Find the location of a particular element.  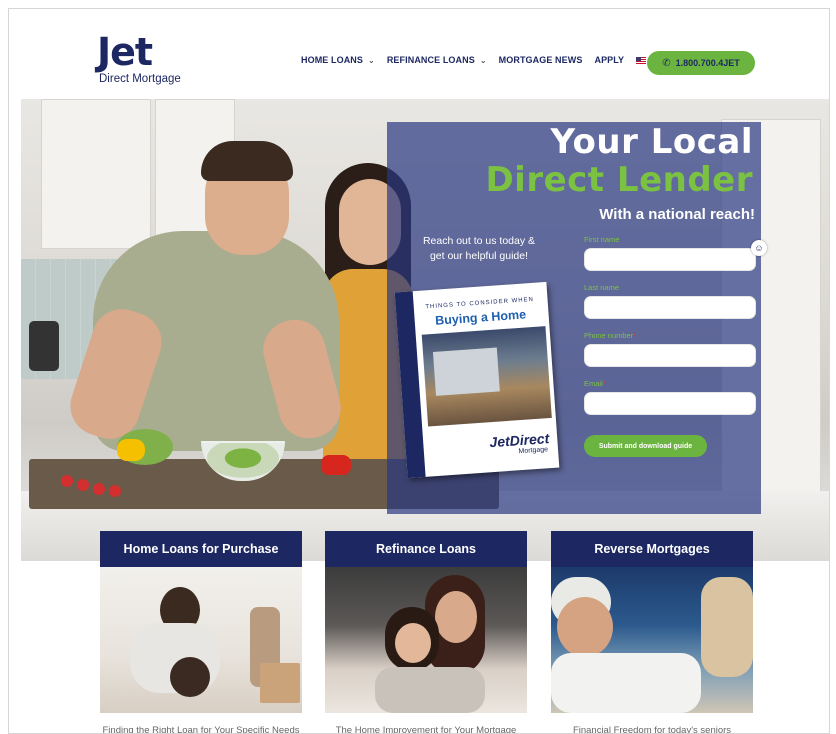

nav-refinance-loans: REFINANCE LOANS ⌄ is located at coordinates (437, 60).